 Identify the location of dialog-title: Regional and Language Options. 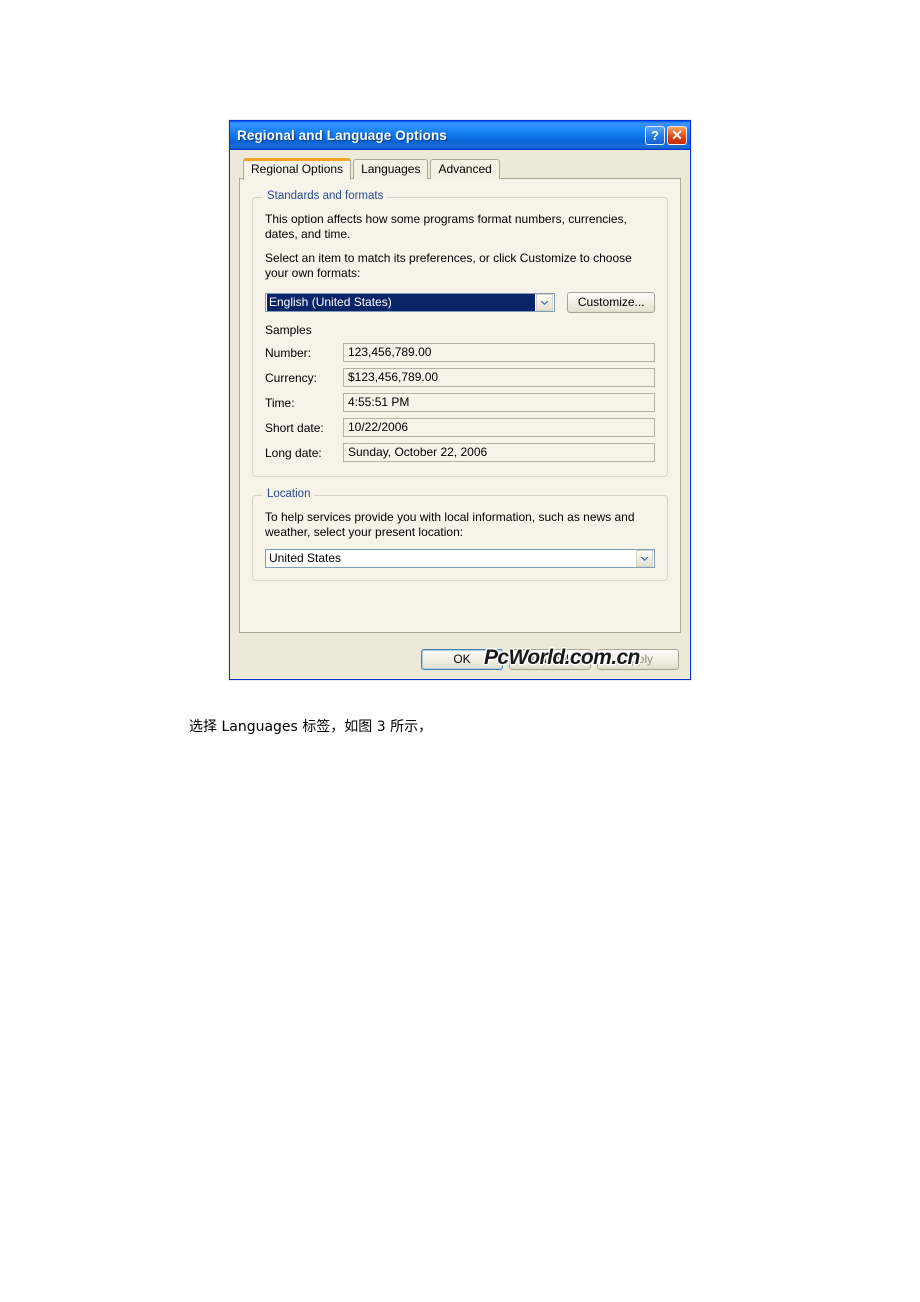
(342, 135).